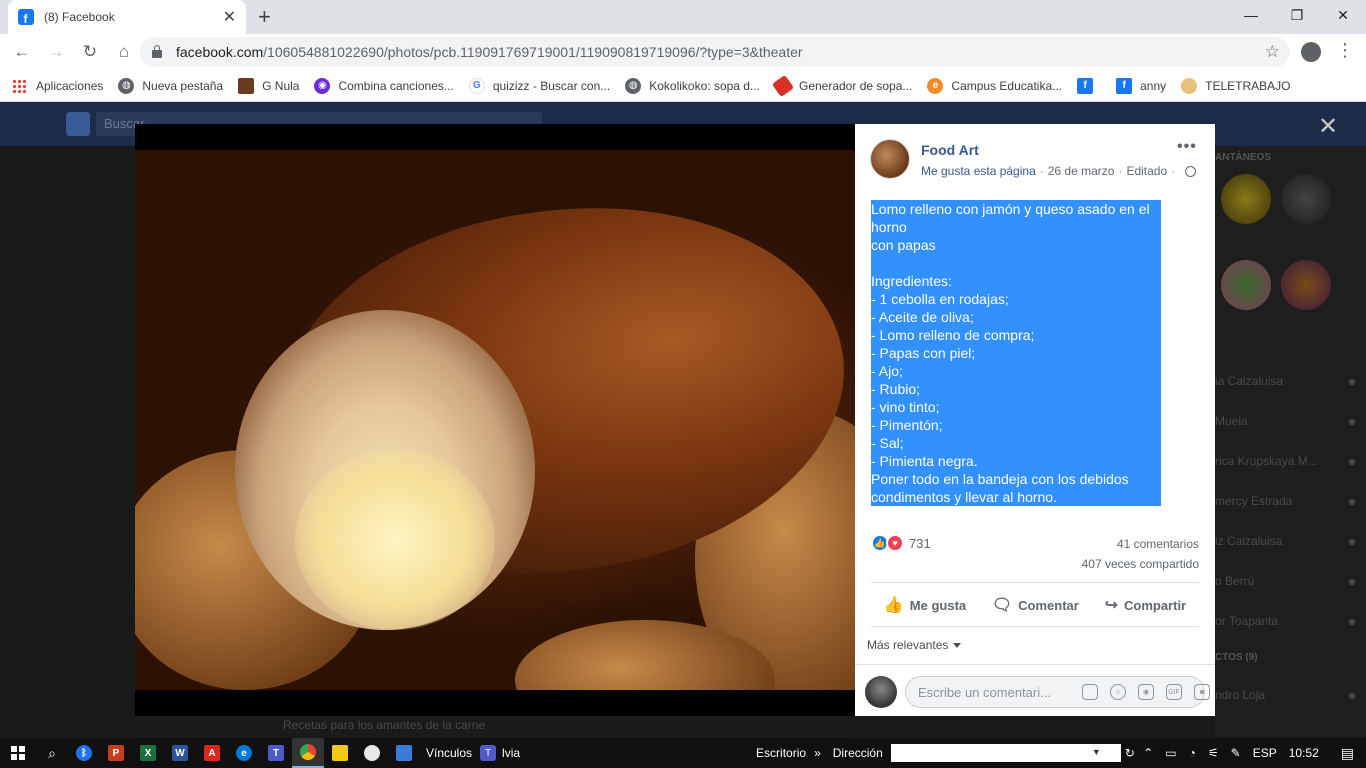  Describe the element at coordinates (229, 17) in the screenshot. I see `tab-close-icon: ✕` at that location.